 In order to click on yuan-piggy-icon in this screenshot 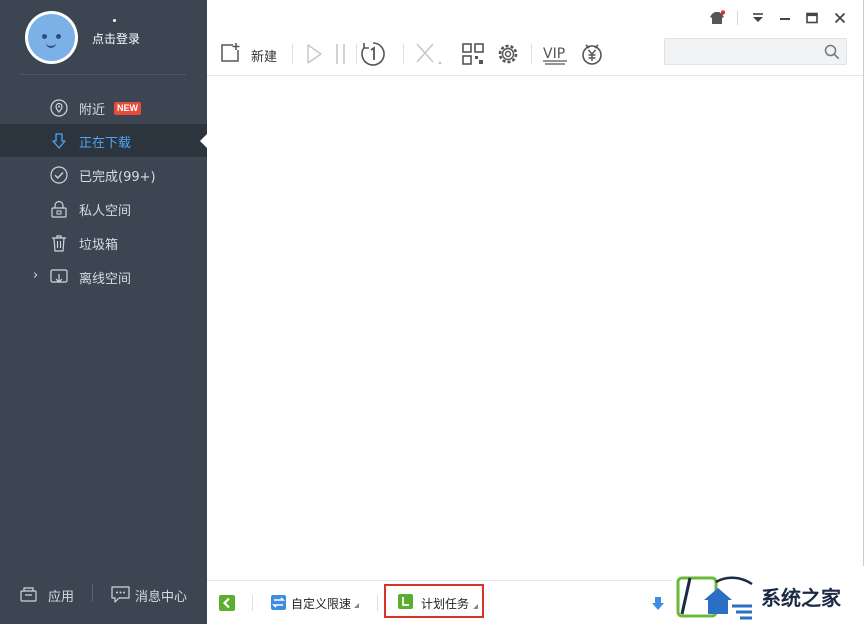, I will do `click(592, 54)`.